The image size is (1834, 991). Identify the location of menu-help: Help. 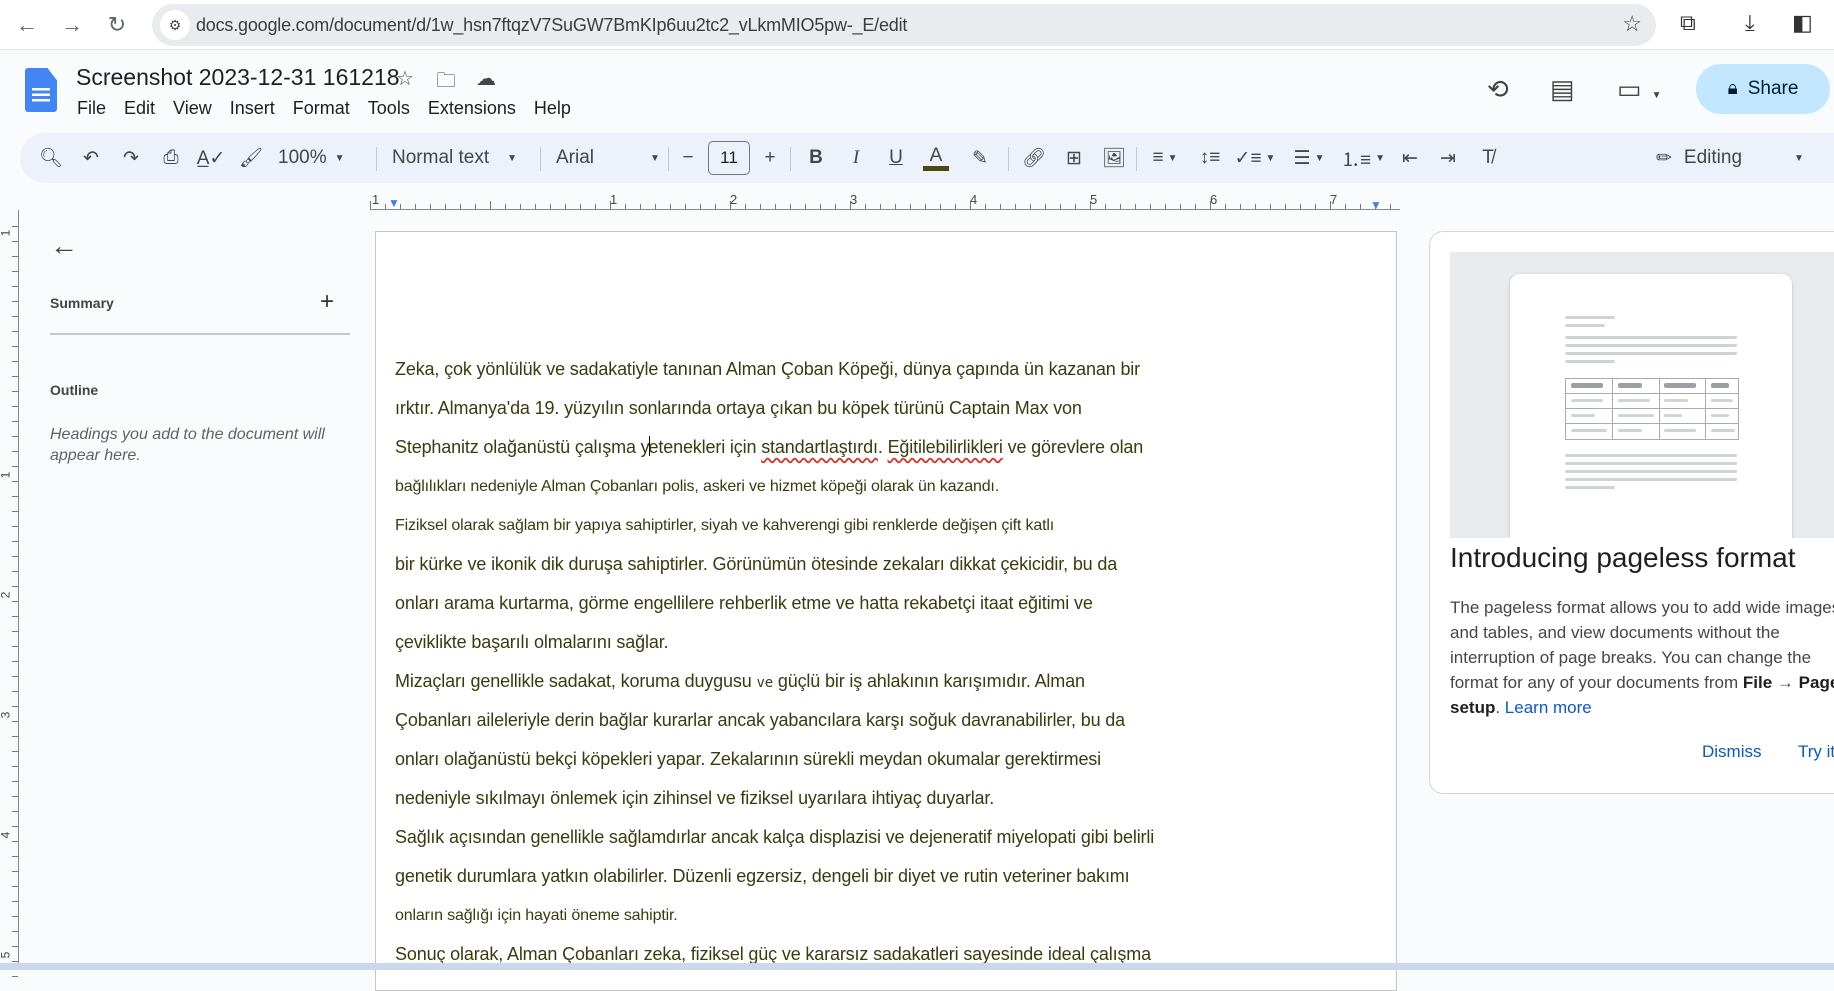
(552, 108).